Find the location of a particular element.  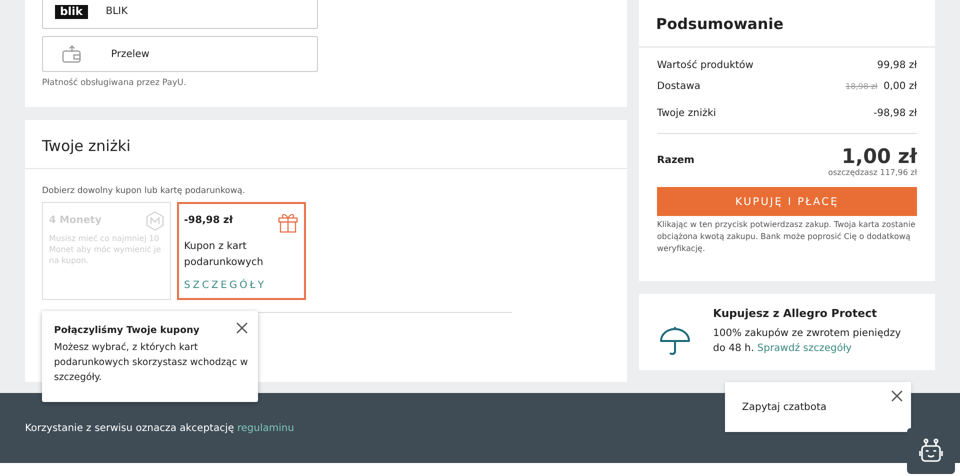

gift-icon is located at coordinates (288, 222).